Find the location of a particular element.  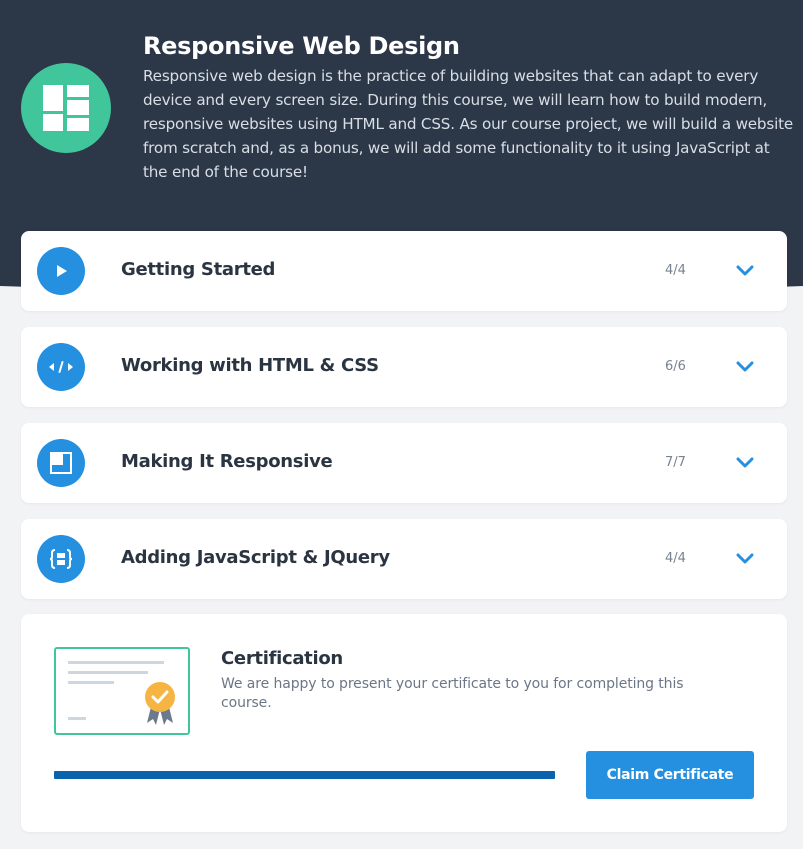

play-icon is located at coordinates (62, 271).